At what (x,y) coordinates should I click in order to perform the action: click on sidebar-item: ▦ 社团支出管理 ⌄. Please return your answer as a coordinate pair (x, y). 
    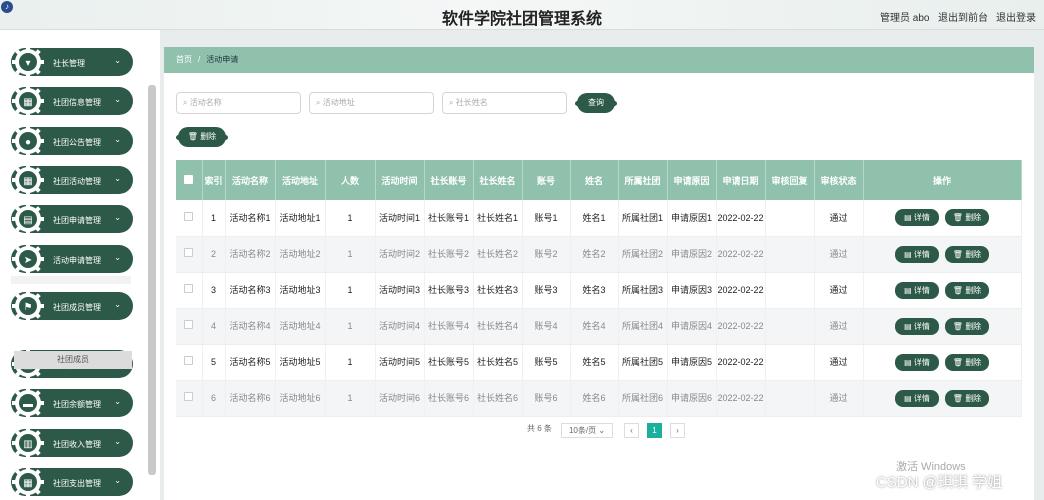
    Looking at the image, I should click on (72, 482).